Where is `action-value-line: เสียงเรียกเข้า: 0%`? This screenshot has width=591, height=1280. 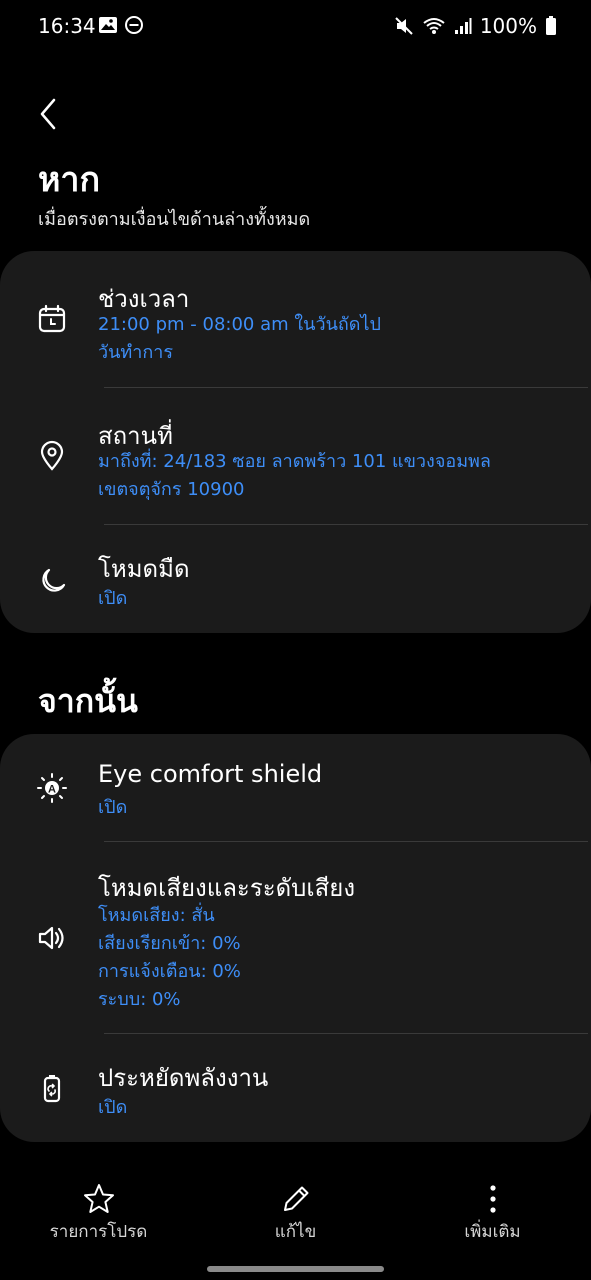
action-value-line: เสียงเรียกเข้า: 0% is located at coordinates (169, 943).